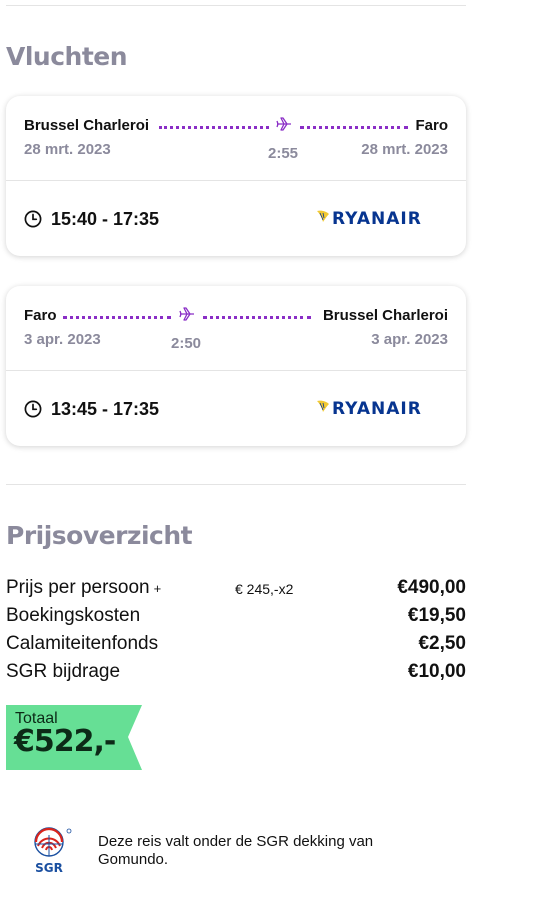 This screenshot has width=552, height=898. What do you see at coordinates (65, 741) in the screenshot?
I see `total-price: €522,-` at bounding box center [65, 741].